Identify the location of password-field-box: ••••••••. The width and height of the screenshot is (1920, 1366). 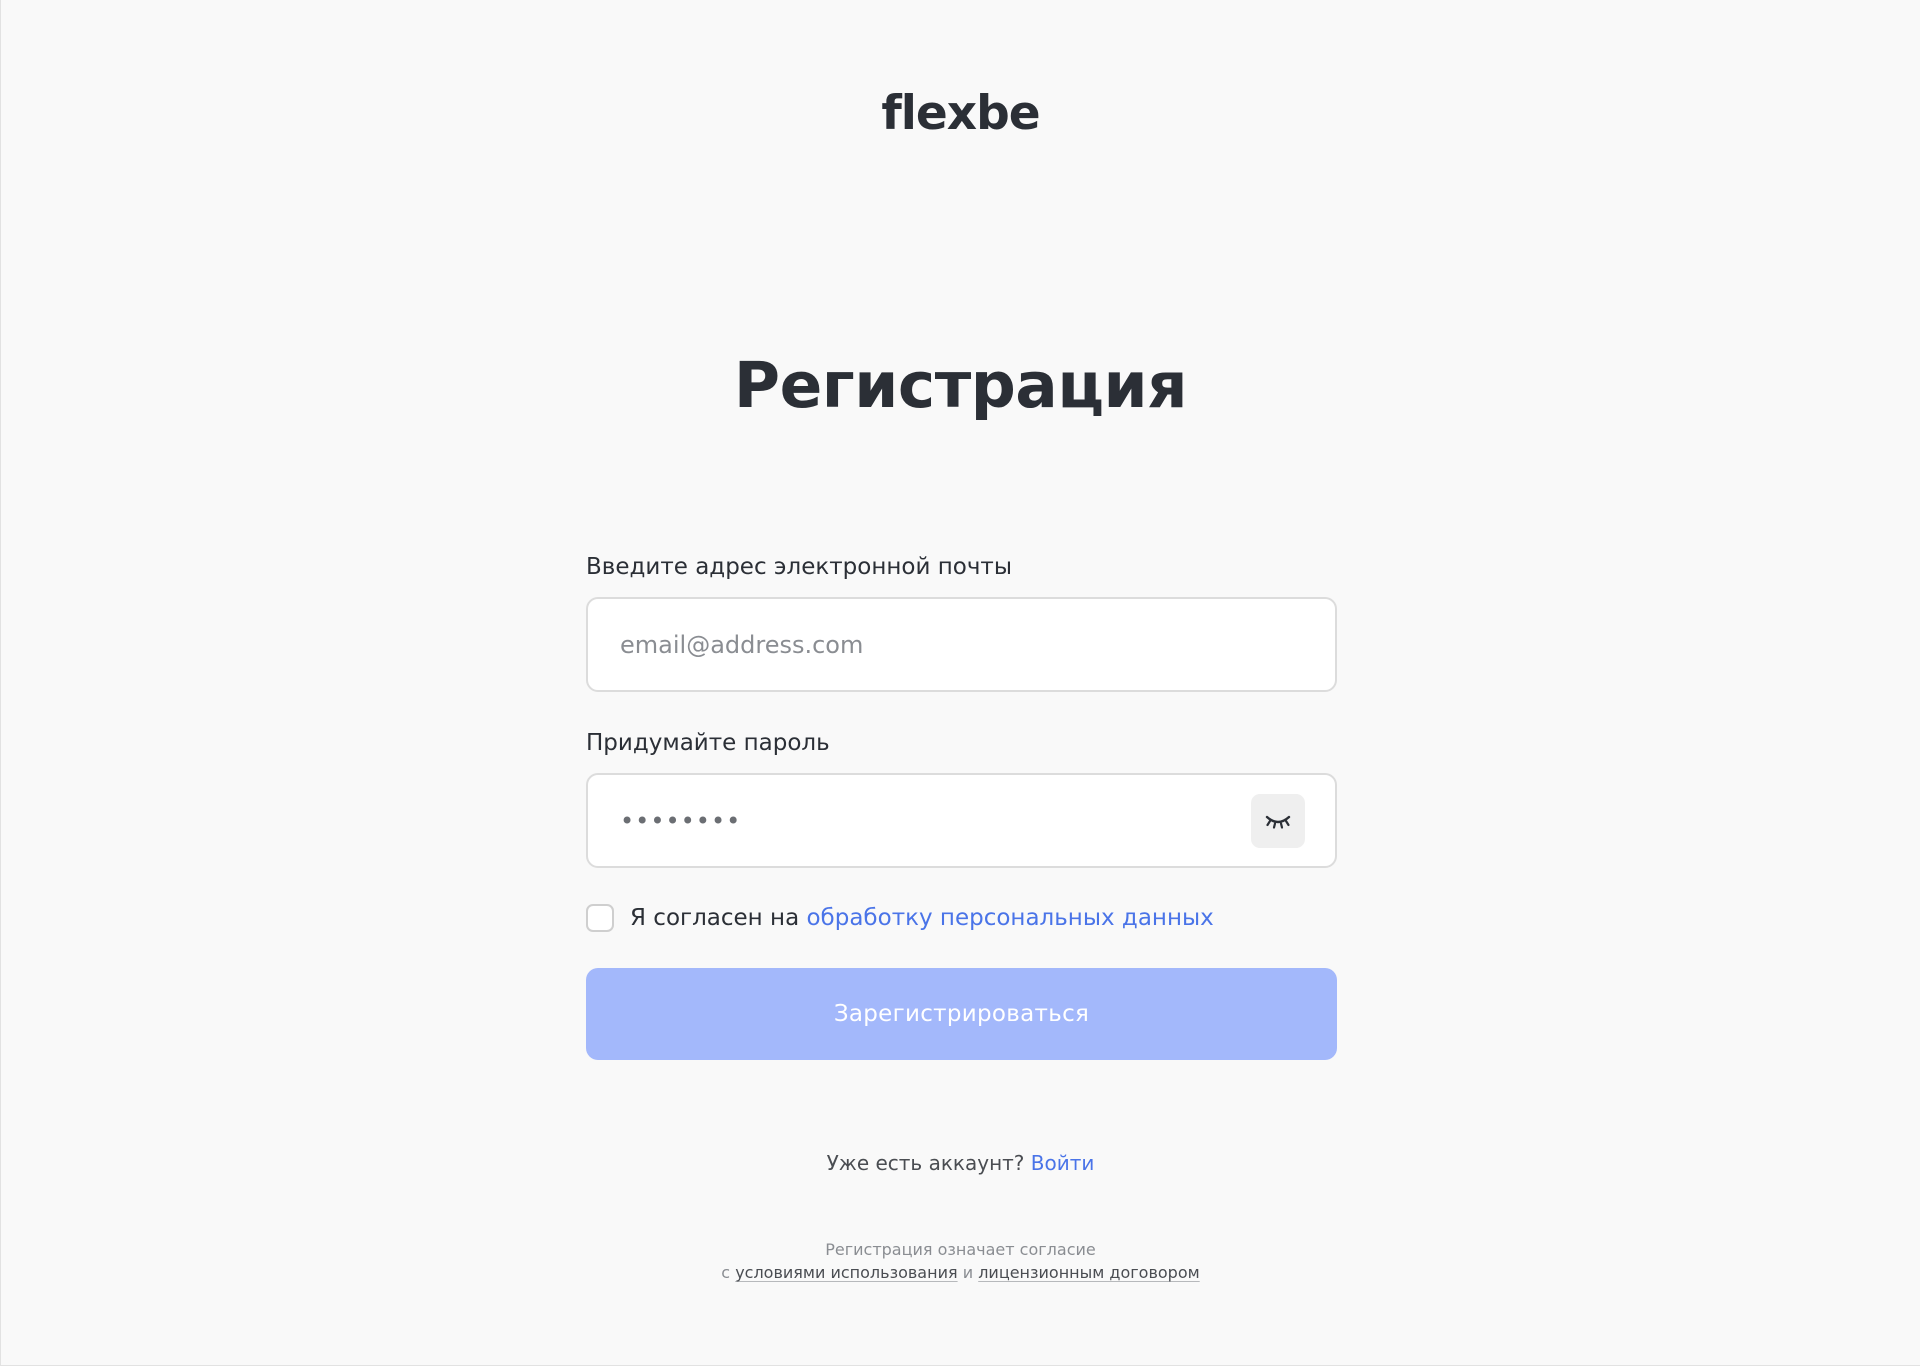
(961, 820).